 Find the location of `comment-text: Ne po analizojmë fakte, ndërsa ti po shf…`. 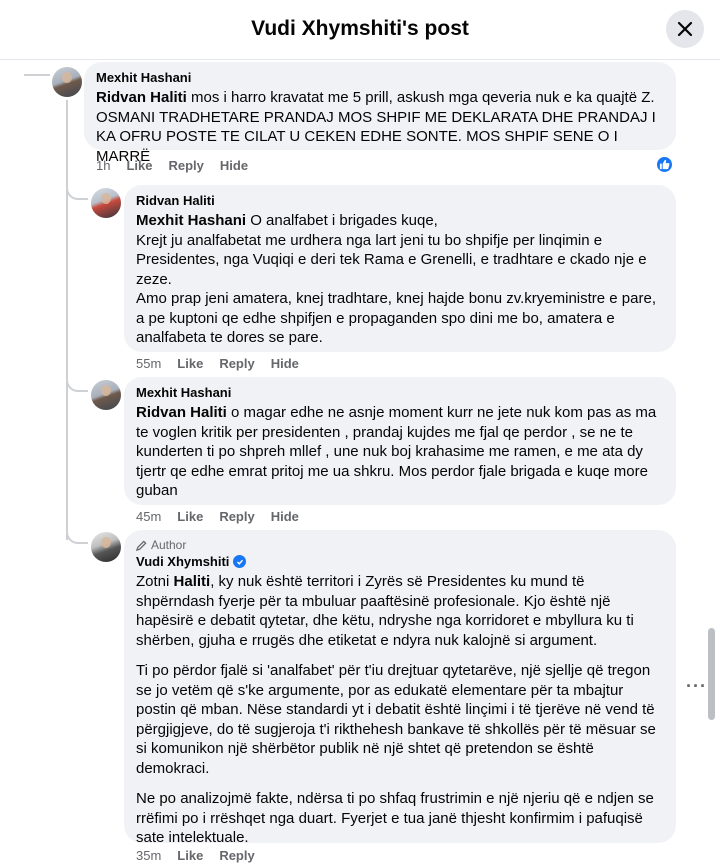

comment-text: Ne po analizojmë fakte, ndërsa ti po shf… is located at coordinates (395, 818).